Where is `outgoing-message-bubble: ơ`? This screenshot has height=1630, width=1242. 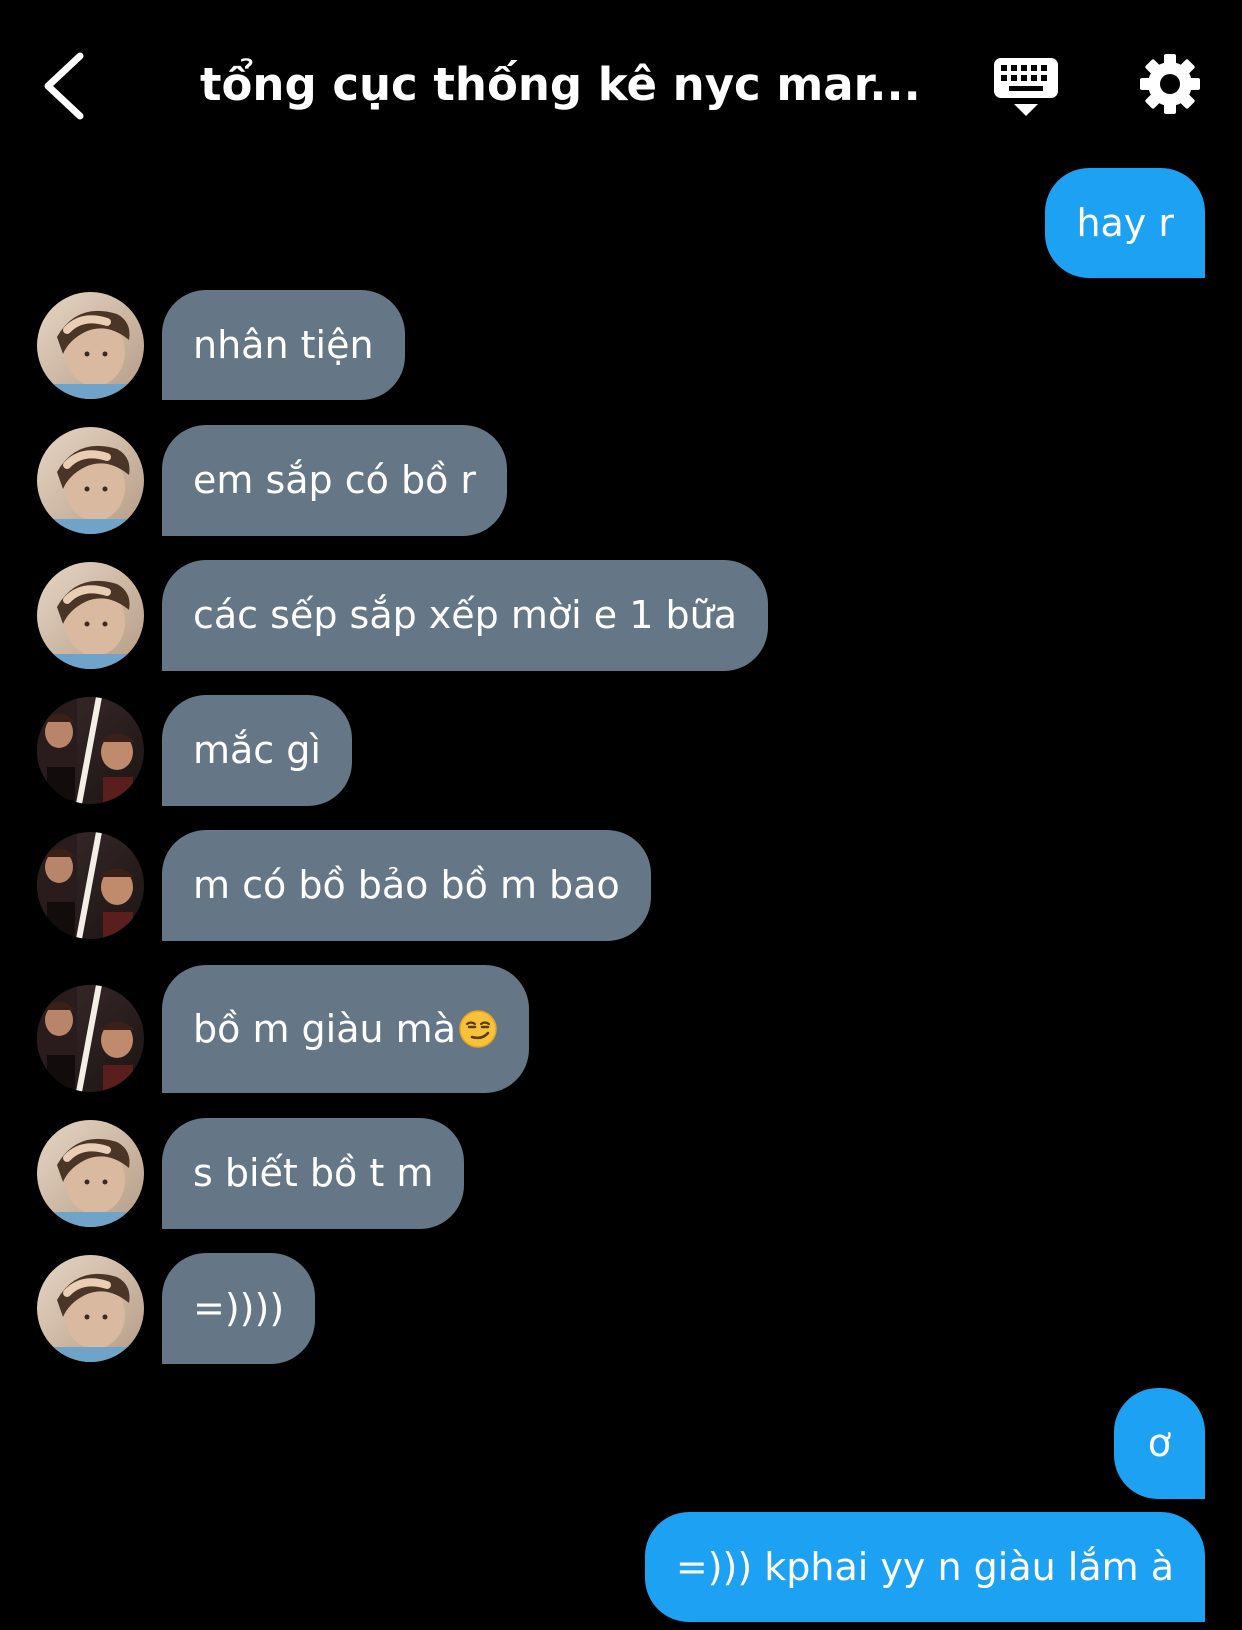 outgoing-message-bubble: ơ is located at coordinates (1159, 1443).